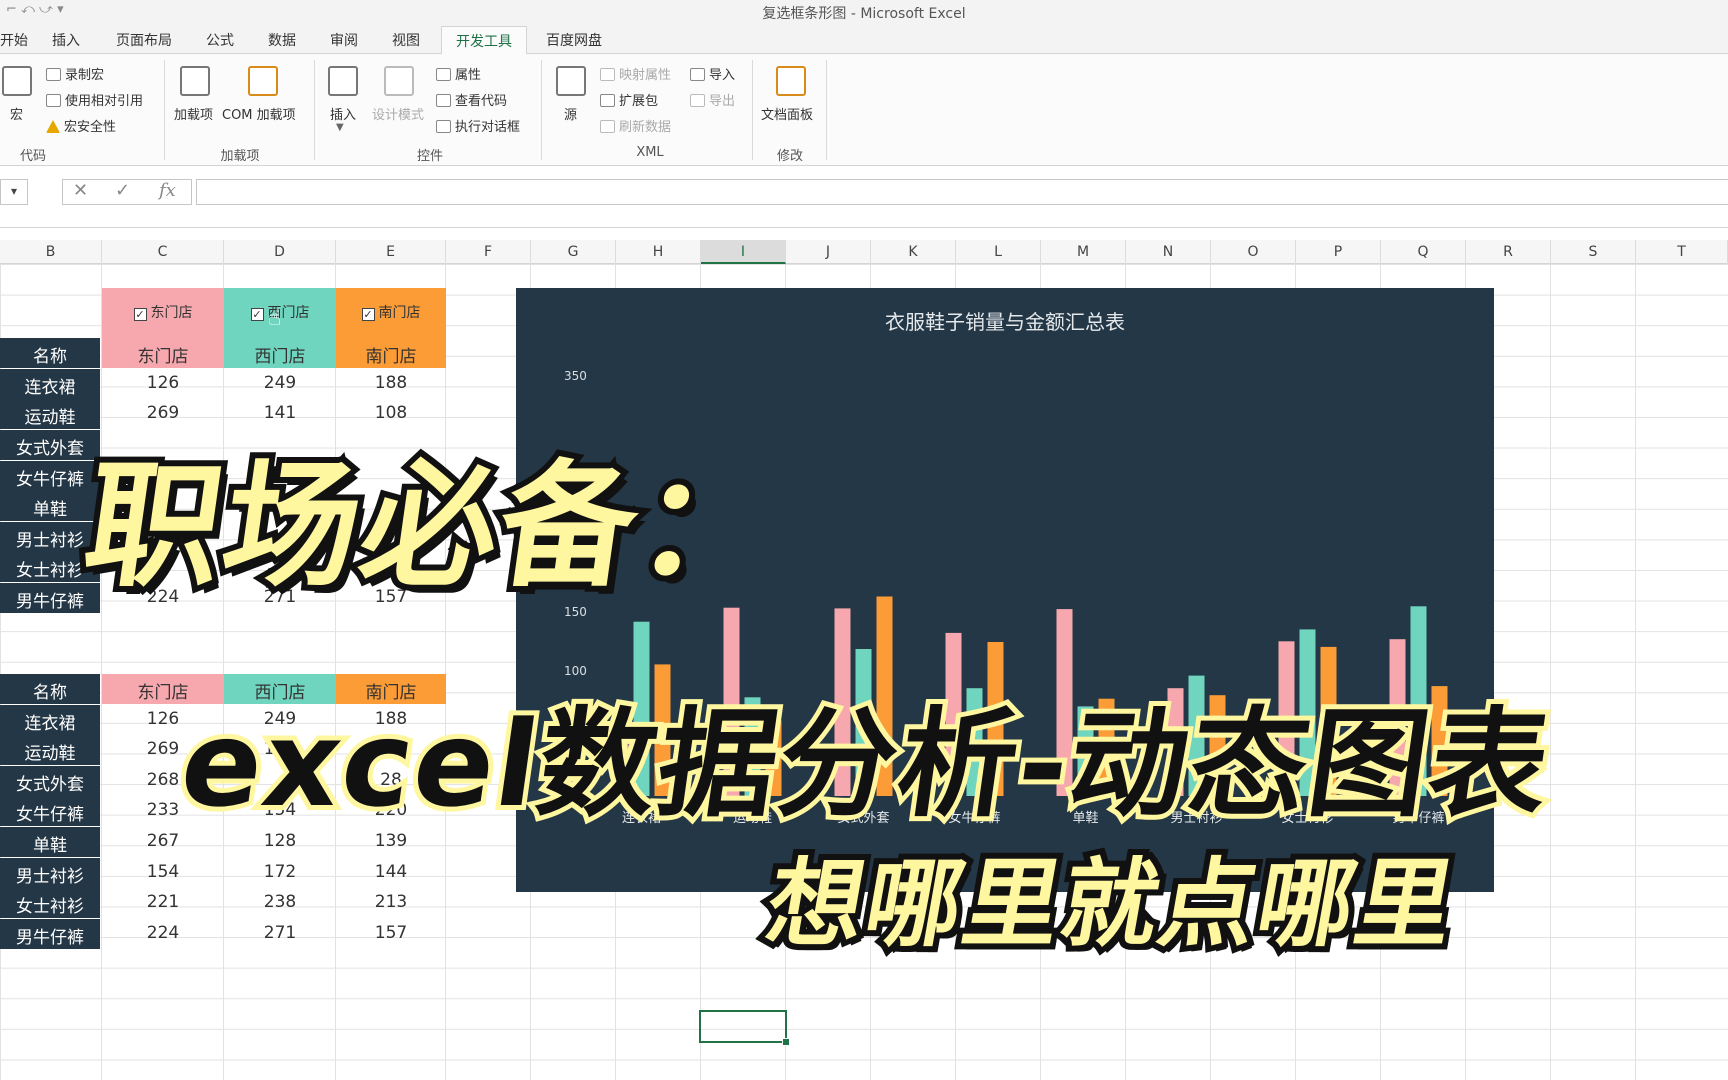 The height and width of the screenshot is (1080, 1728). Describe the element at coordinates (94, 99) in the screenshot. I see `relative-reference-button: 使用相对引用` at that location.